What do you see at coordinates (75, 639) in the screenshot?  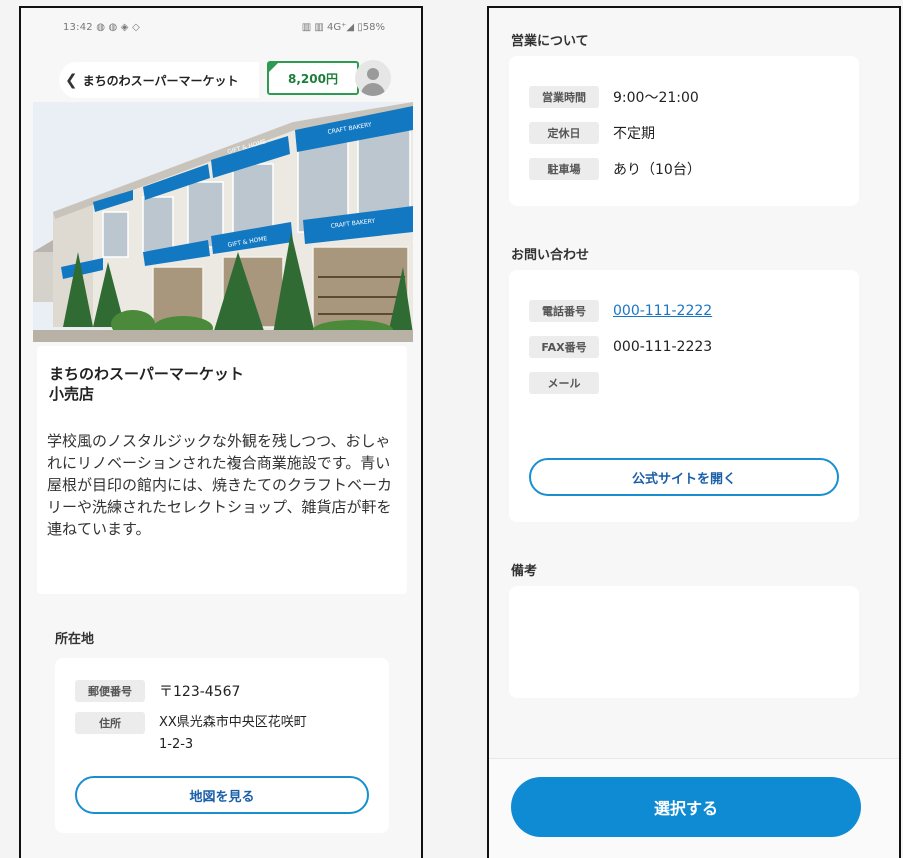 I see `location-section-title: 所在地` at bounding box center [75, 639].